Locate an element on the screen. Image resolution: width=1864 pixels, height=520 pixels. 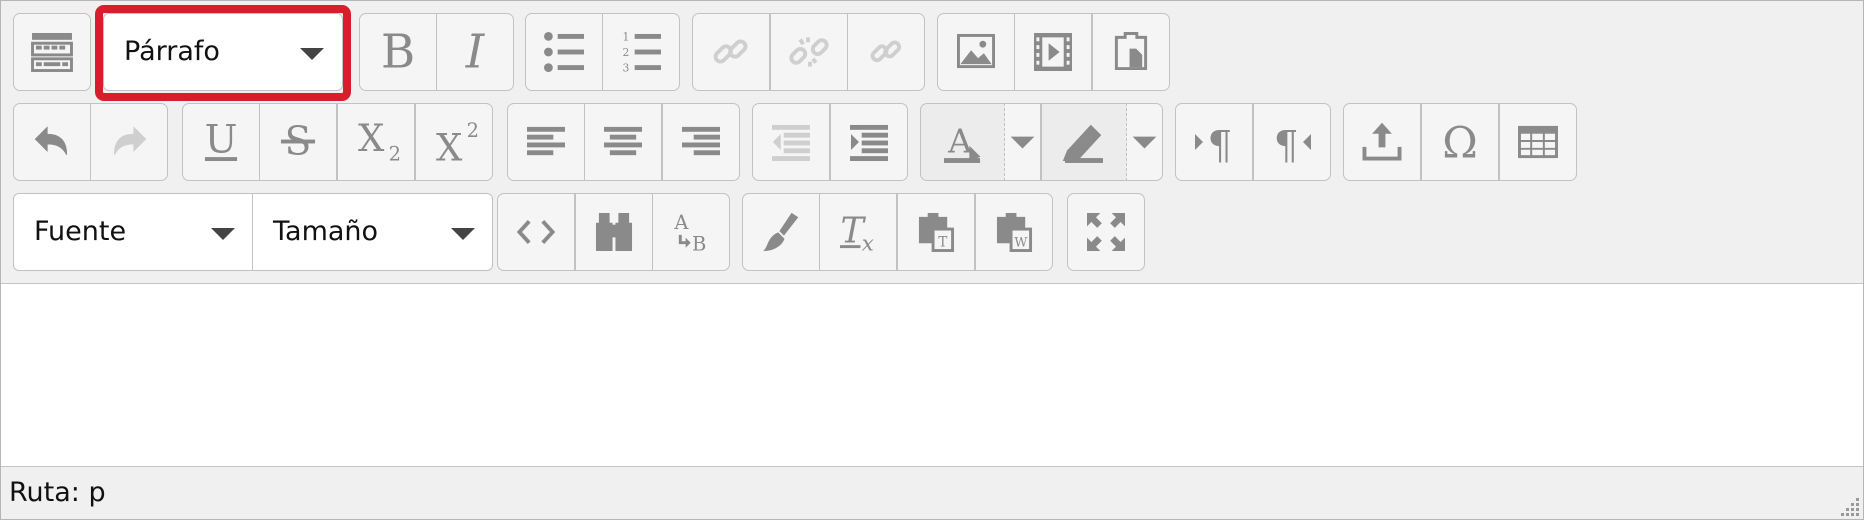
svg-text: Ω is located at coordinates (1460, 144).